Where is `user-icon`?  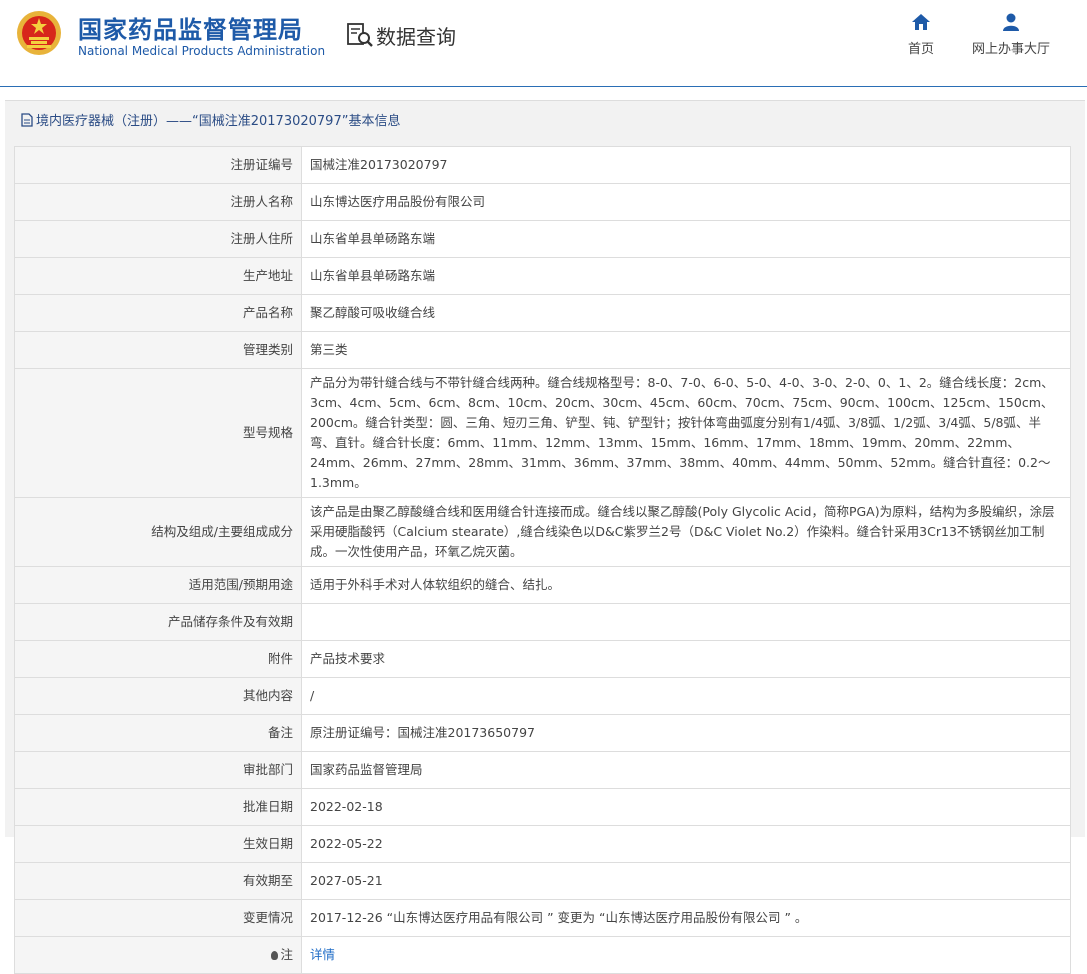 user-icon is located at coordinates (1011, 22).